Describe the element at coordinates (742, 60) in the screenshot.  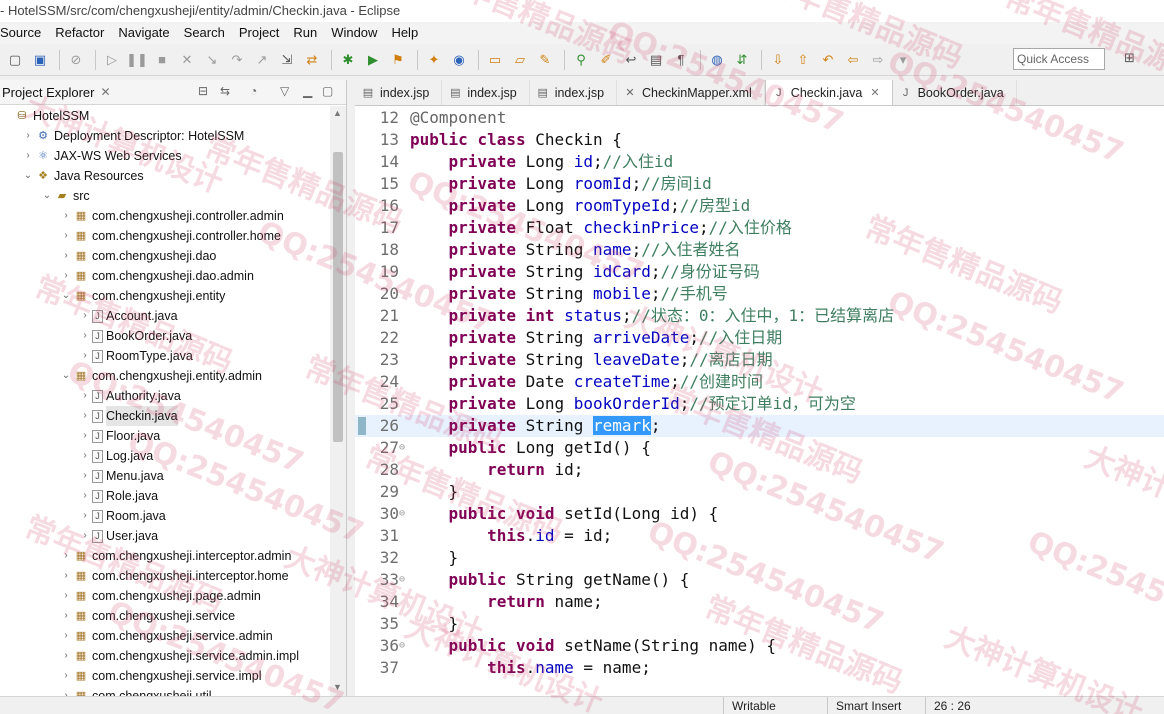
I see `annotation-icon: ⇵` at that location.